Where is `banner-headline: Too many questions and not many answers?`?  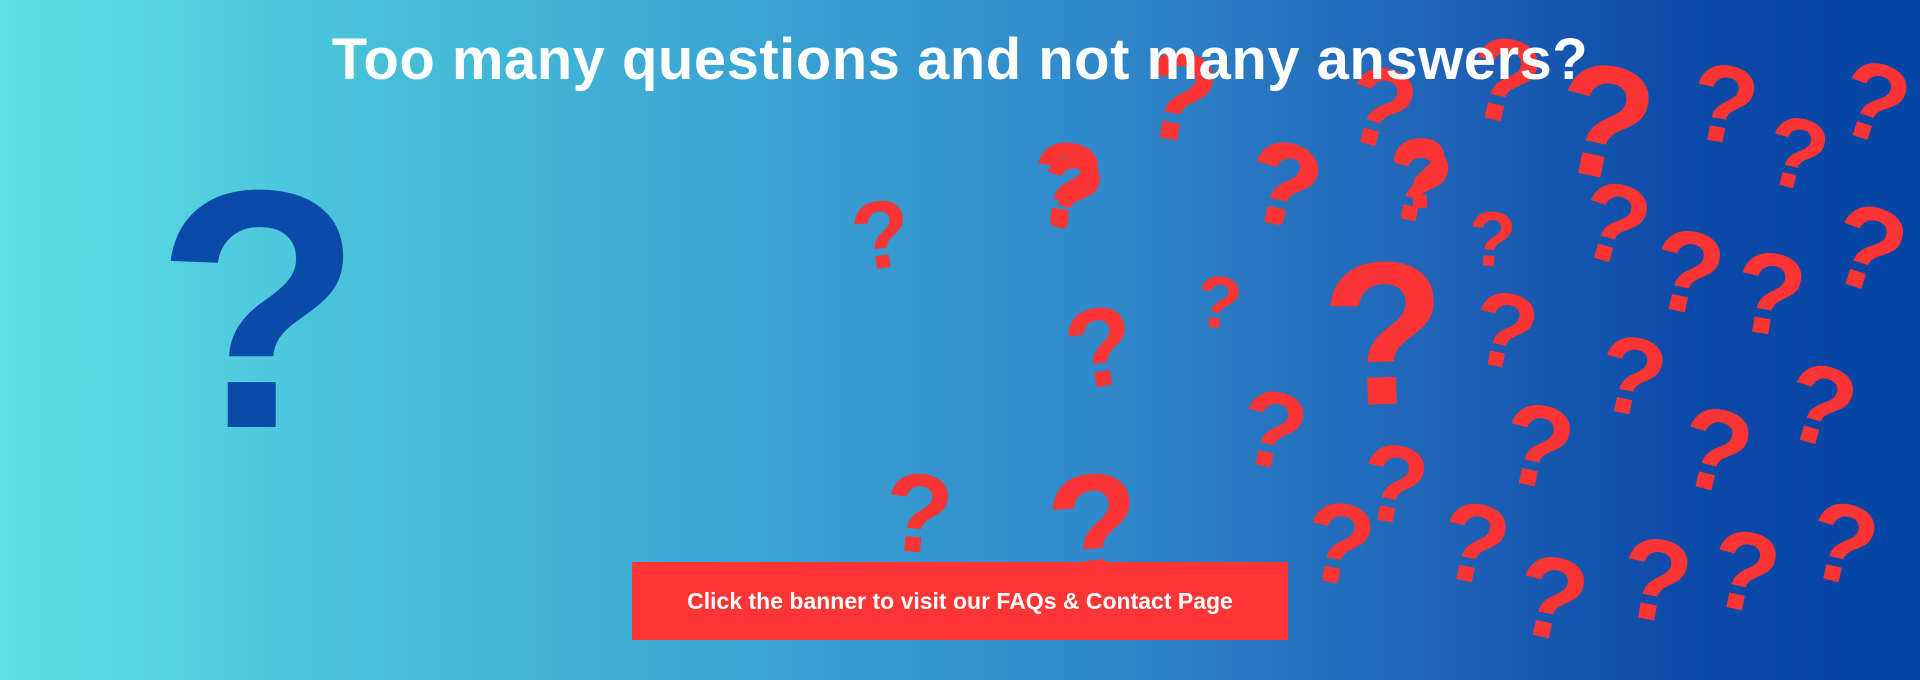
banner-headline: Too many questions and not many answers? is located at coordinates (960, 59).